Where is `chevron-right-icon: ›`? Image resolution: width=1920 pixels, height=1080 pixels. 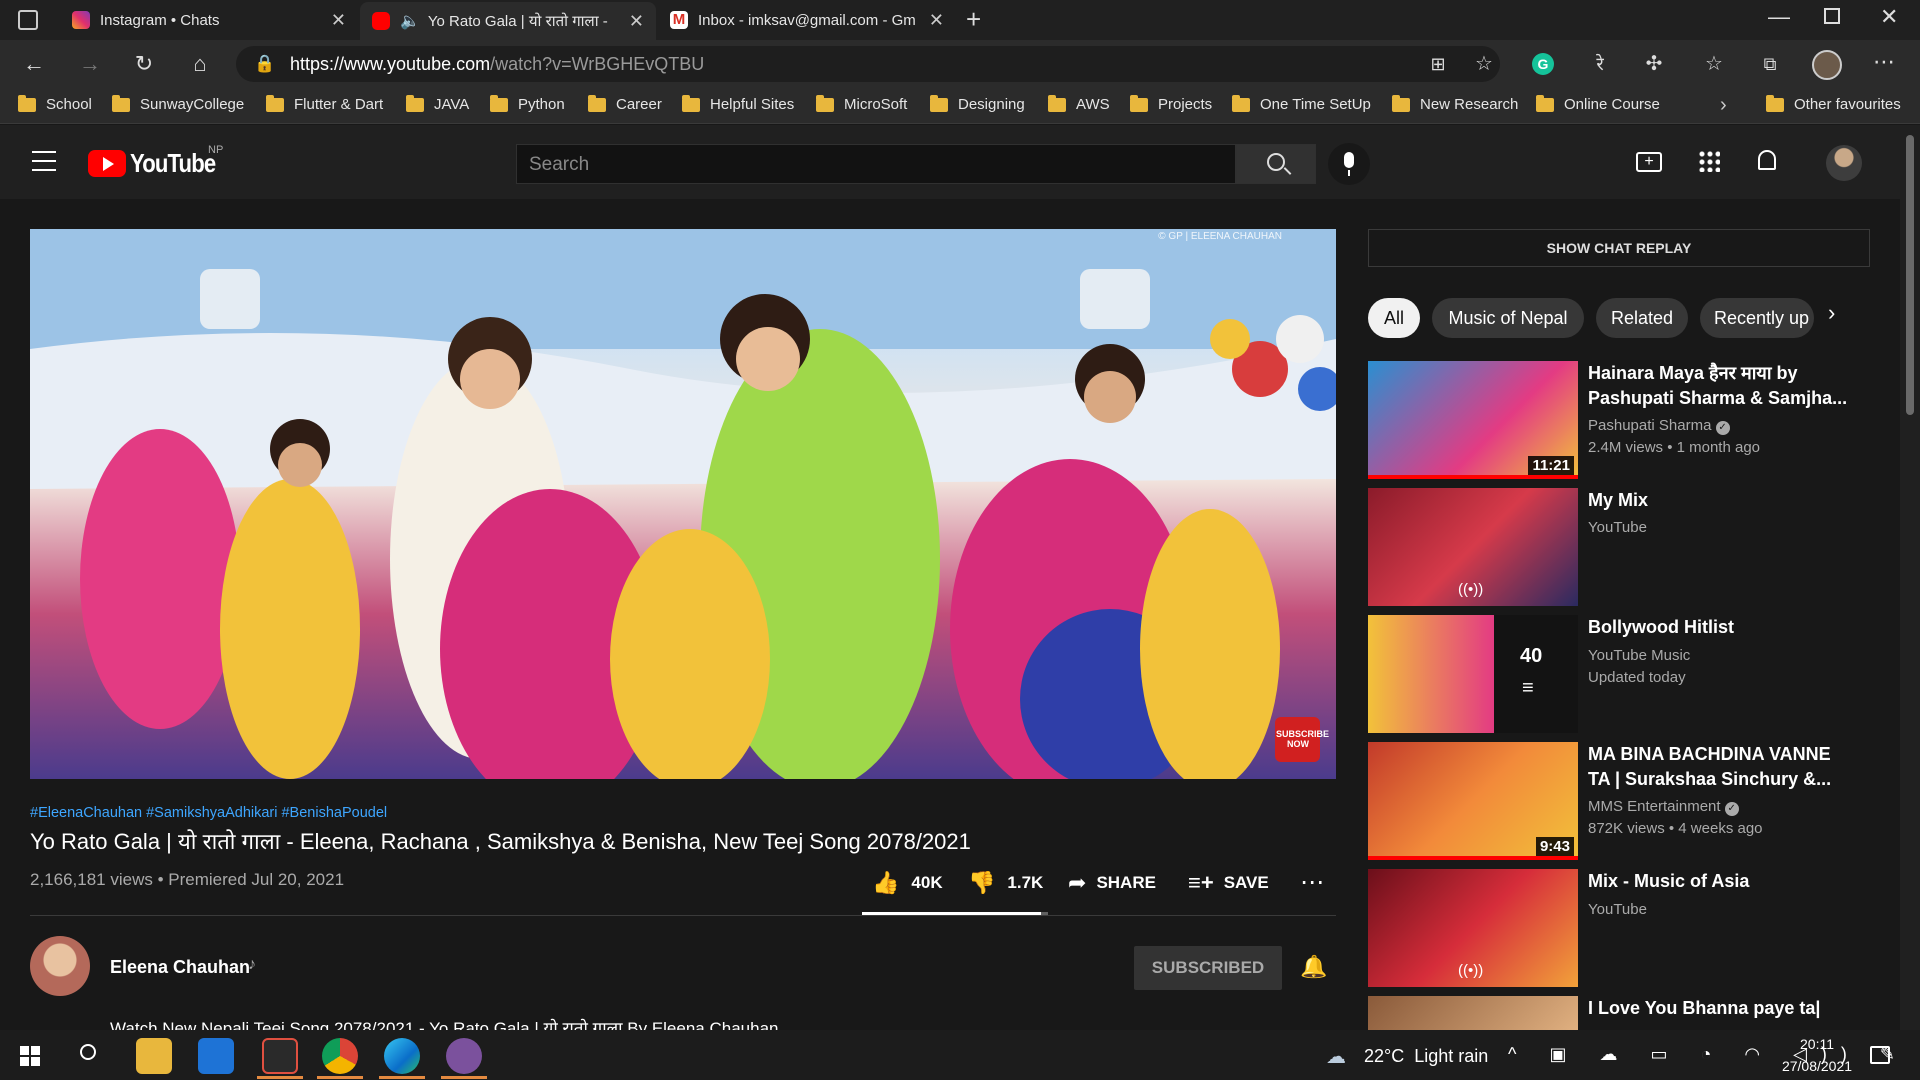
chevron-right-icon: › is located at coordinates (1723, 105).